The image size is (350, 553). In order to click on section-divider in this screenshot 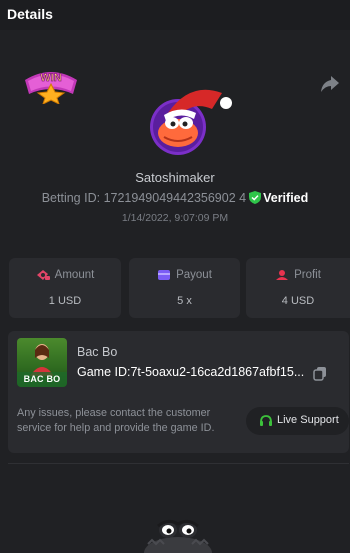, I will do `click(178, 463)`.